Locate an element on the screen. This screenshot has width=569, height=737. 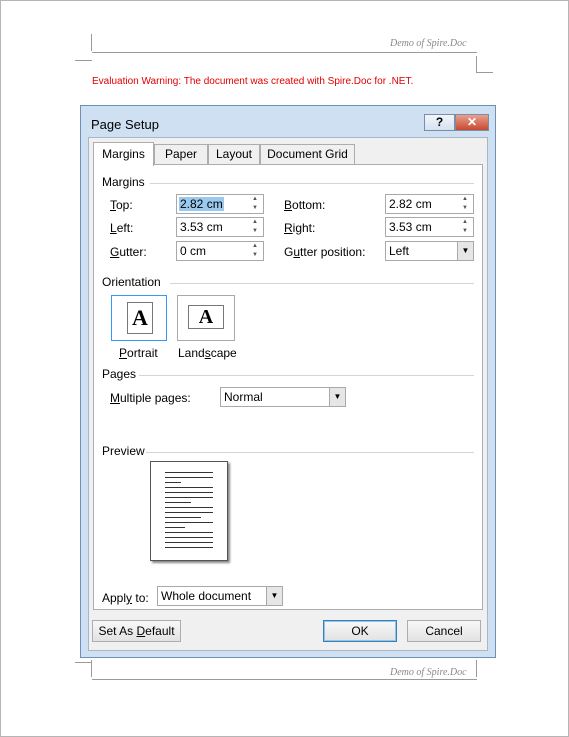
gutter-value: 0 cm is located at coordinates (193, 251).